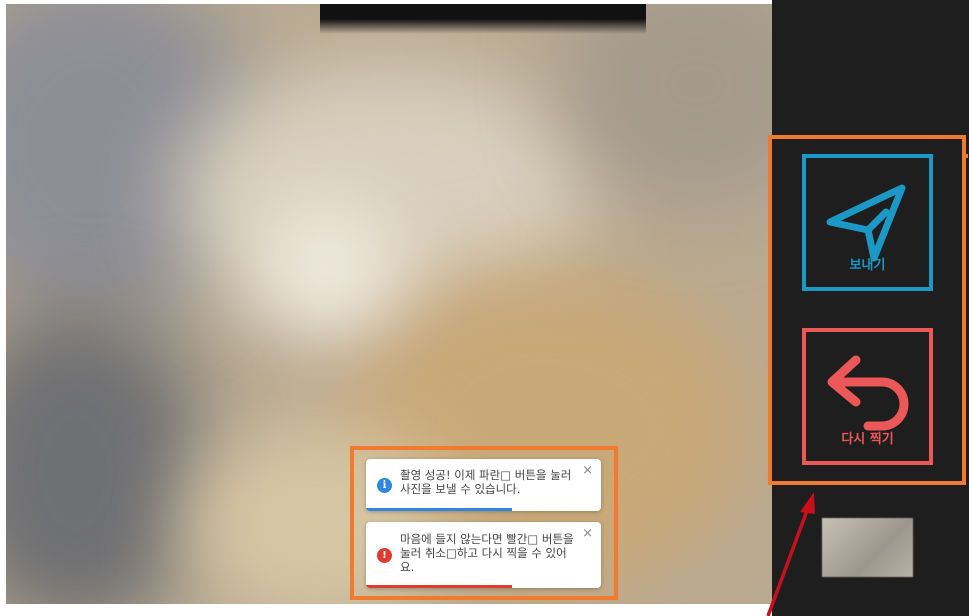  What do you see at coordinates (486, 482) in the screenshot?
I see `toast-message: 촬영 성공! 이제 파란□ 버튼을 눌러 사진을 보낼 수 있습니다.` at bounding box center [486, 482].